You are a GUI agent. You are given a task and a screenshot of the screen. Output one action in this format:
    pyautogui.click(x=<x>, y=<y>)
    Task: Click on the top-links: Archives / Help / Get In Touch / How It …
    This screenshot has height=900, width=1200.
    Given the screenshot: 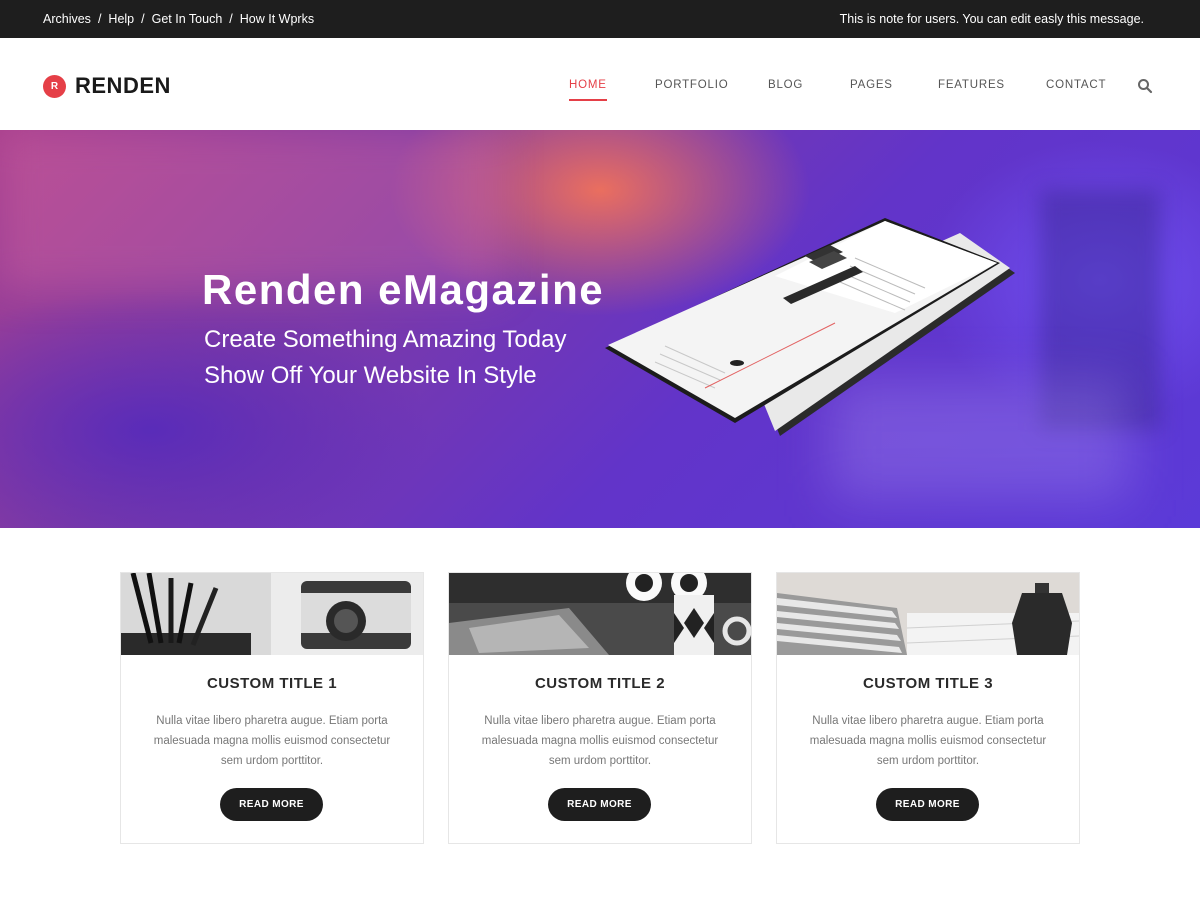 What is the action you would take?
    pyautogui.click(x=178, y=19)
    